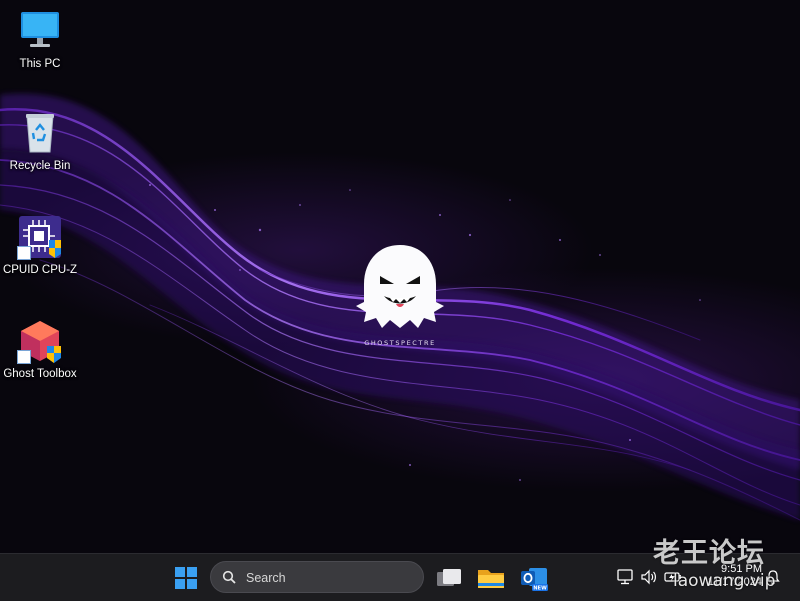 The image size is (800, 601). What do you see at coordinates (317, 577) in the screenshot?
I see `search-box: Search` at bounding box center [317, 577].